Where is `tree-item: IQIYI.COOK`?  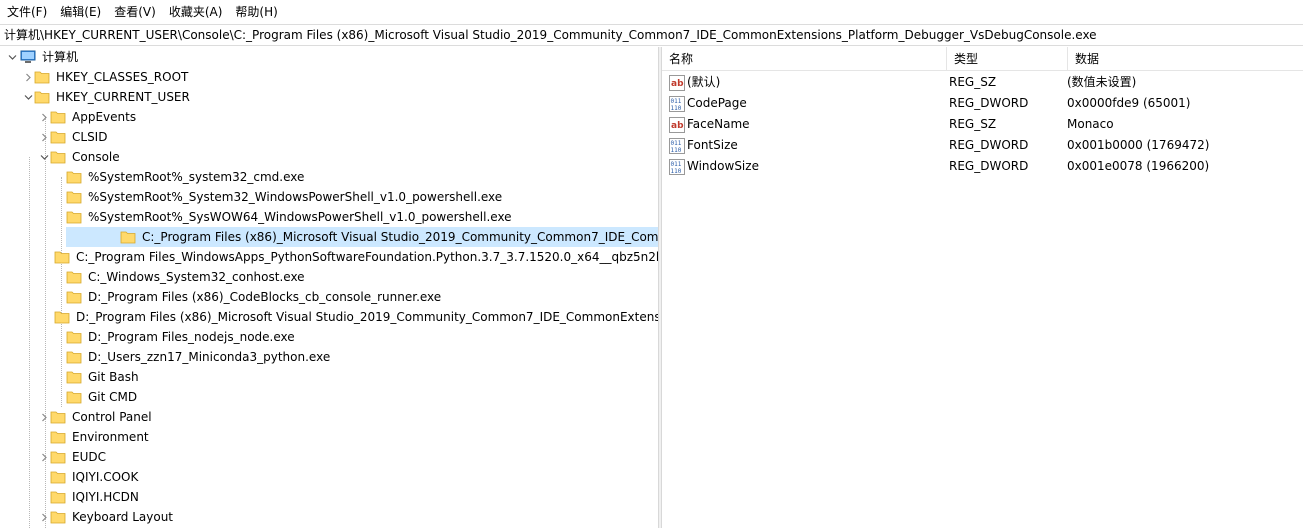 tree-item: IQIYI.COOK is located at coordinates (330, 477).